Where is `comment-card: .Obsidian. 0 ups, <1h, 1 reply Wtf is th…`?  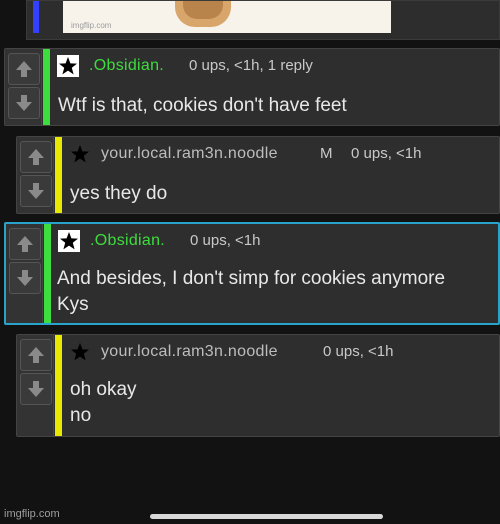
comment-card: .Obsidian. 0 ups, <1h, 1 reply Wtf is th… is located at coordinates (252, 87).